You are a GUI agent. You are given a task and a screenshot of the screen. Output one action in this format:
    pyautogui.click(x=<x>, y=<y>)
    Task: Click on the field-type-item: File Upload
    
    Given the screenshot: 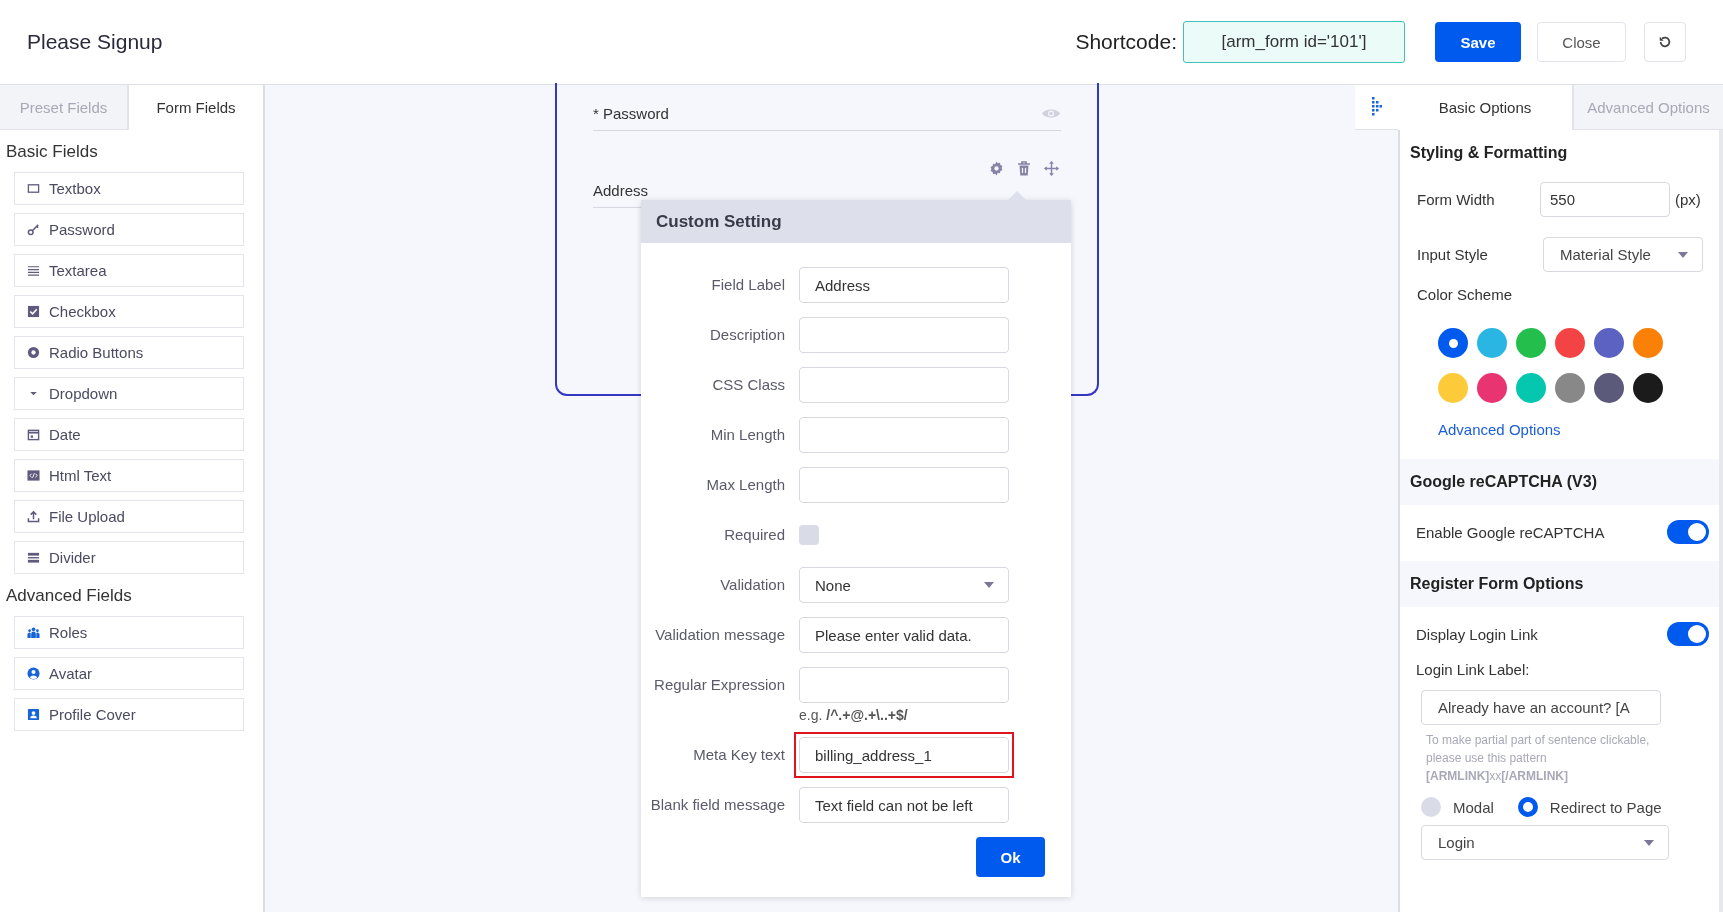 What is the action you would take?
    pyautogui.click(x=129, y=516)
    